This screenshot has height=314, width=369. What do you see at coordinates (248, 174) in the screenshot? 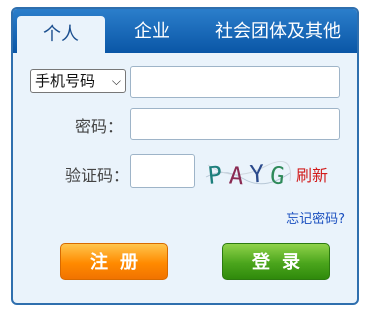
I see `captcha-image: P A Y G` at bounding box center [248, 174].